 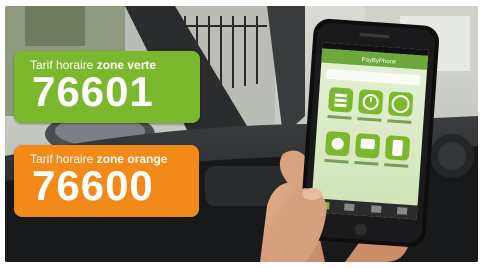 I want to click on orange-zone-number: 76600, so click(x=93, y=185).